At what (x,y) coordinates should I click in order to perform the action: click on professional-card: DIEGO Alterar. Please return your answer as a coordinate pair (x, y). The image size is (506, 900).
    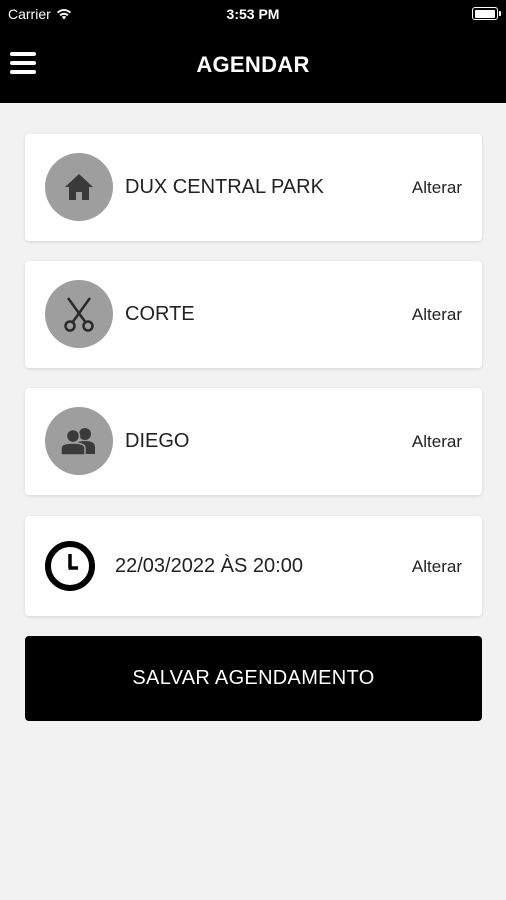
    Looking at the image, I should click on (253, 441).